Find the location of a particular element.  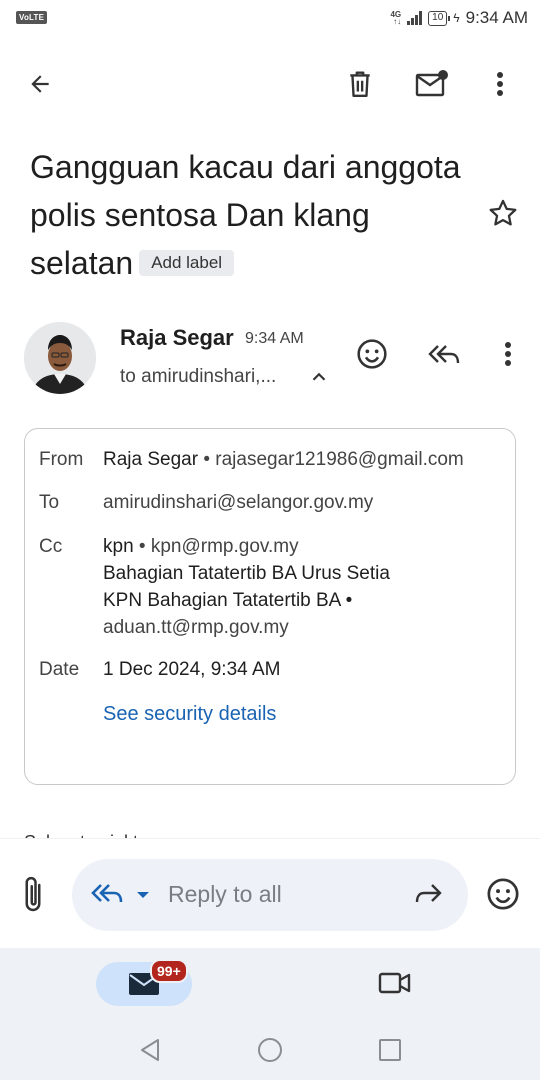

emoji-reaction-icon is located at coordinates (372, 354).